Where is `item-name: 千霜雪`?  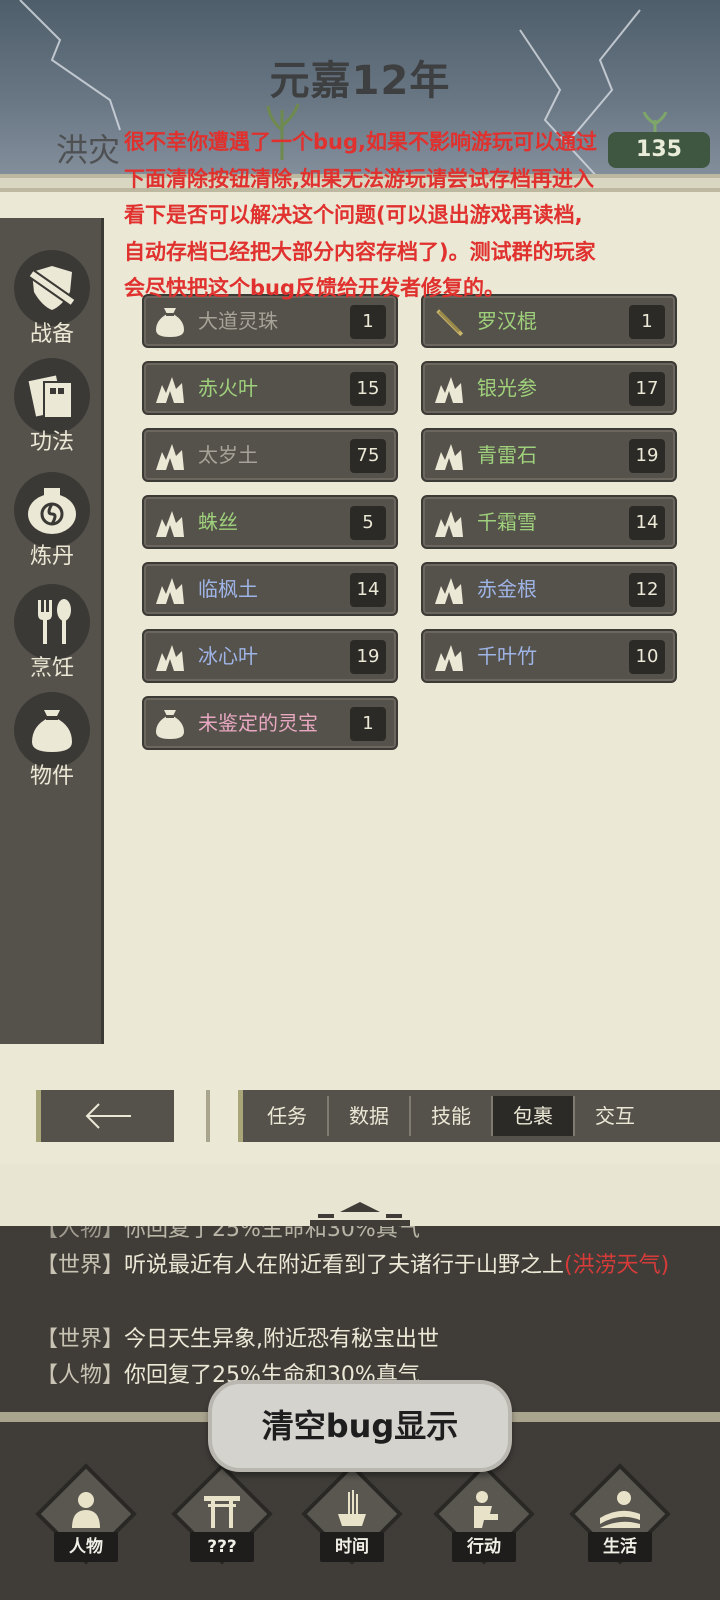 item-name: 千霜雪 is located at coordinates (507, 522).